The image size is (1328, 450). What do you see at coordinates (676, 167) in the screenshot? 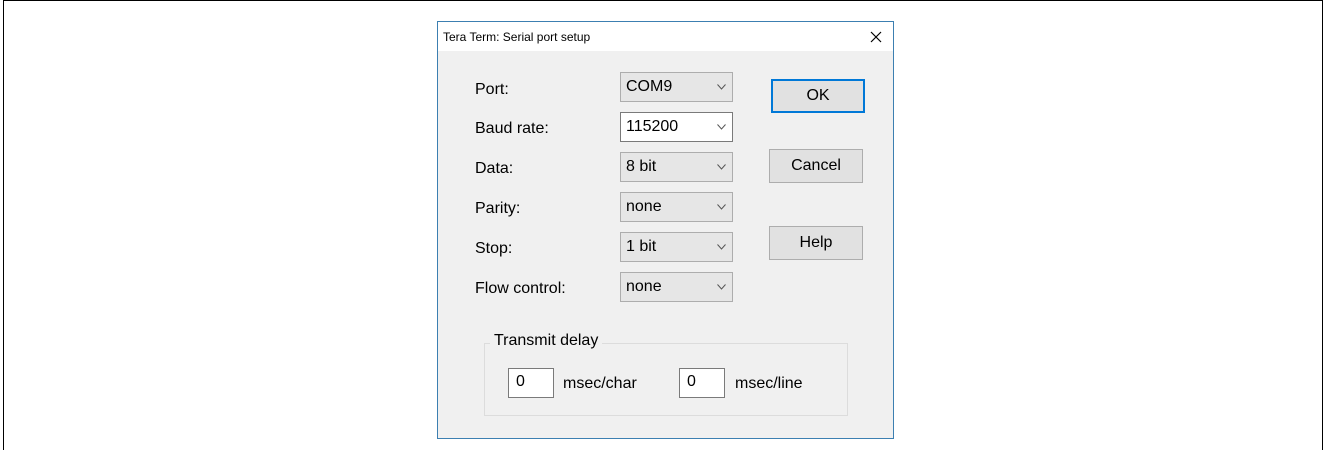
I see `data-select: 8 bit` at bounding box center [676, 167].